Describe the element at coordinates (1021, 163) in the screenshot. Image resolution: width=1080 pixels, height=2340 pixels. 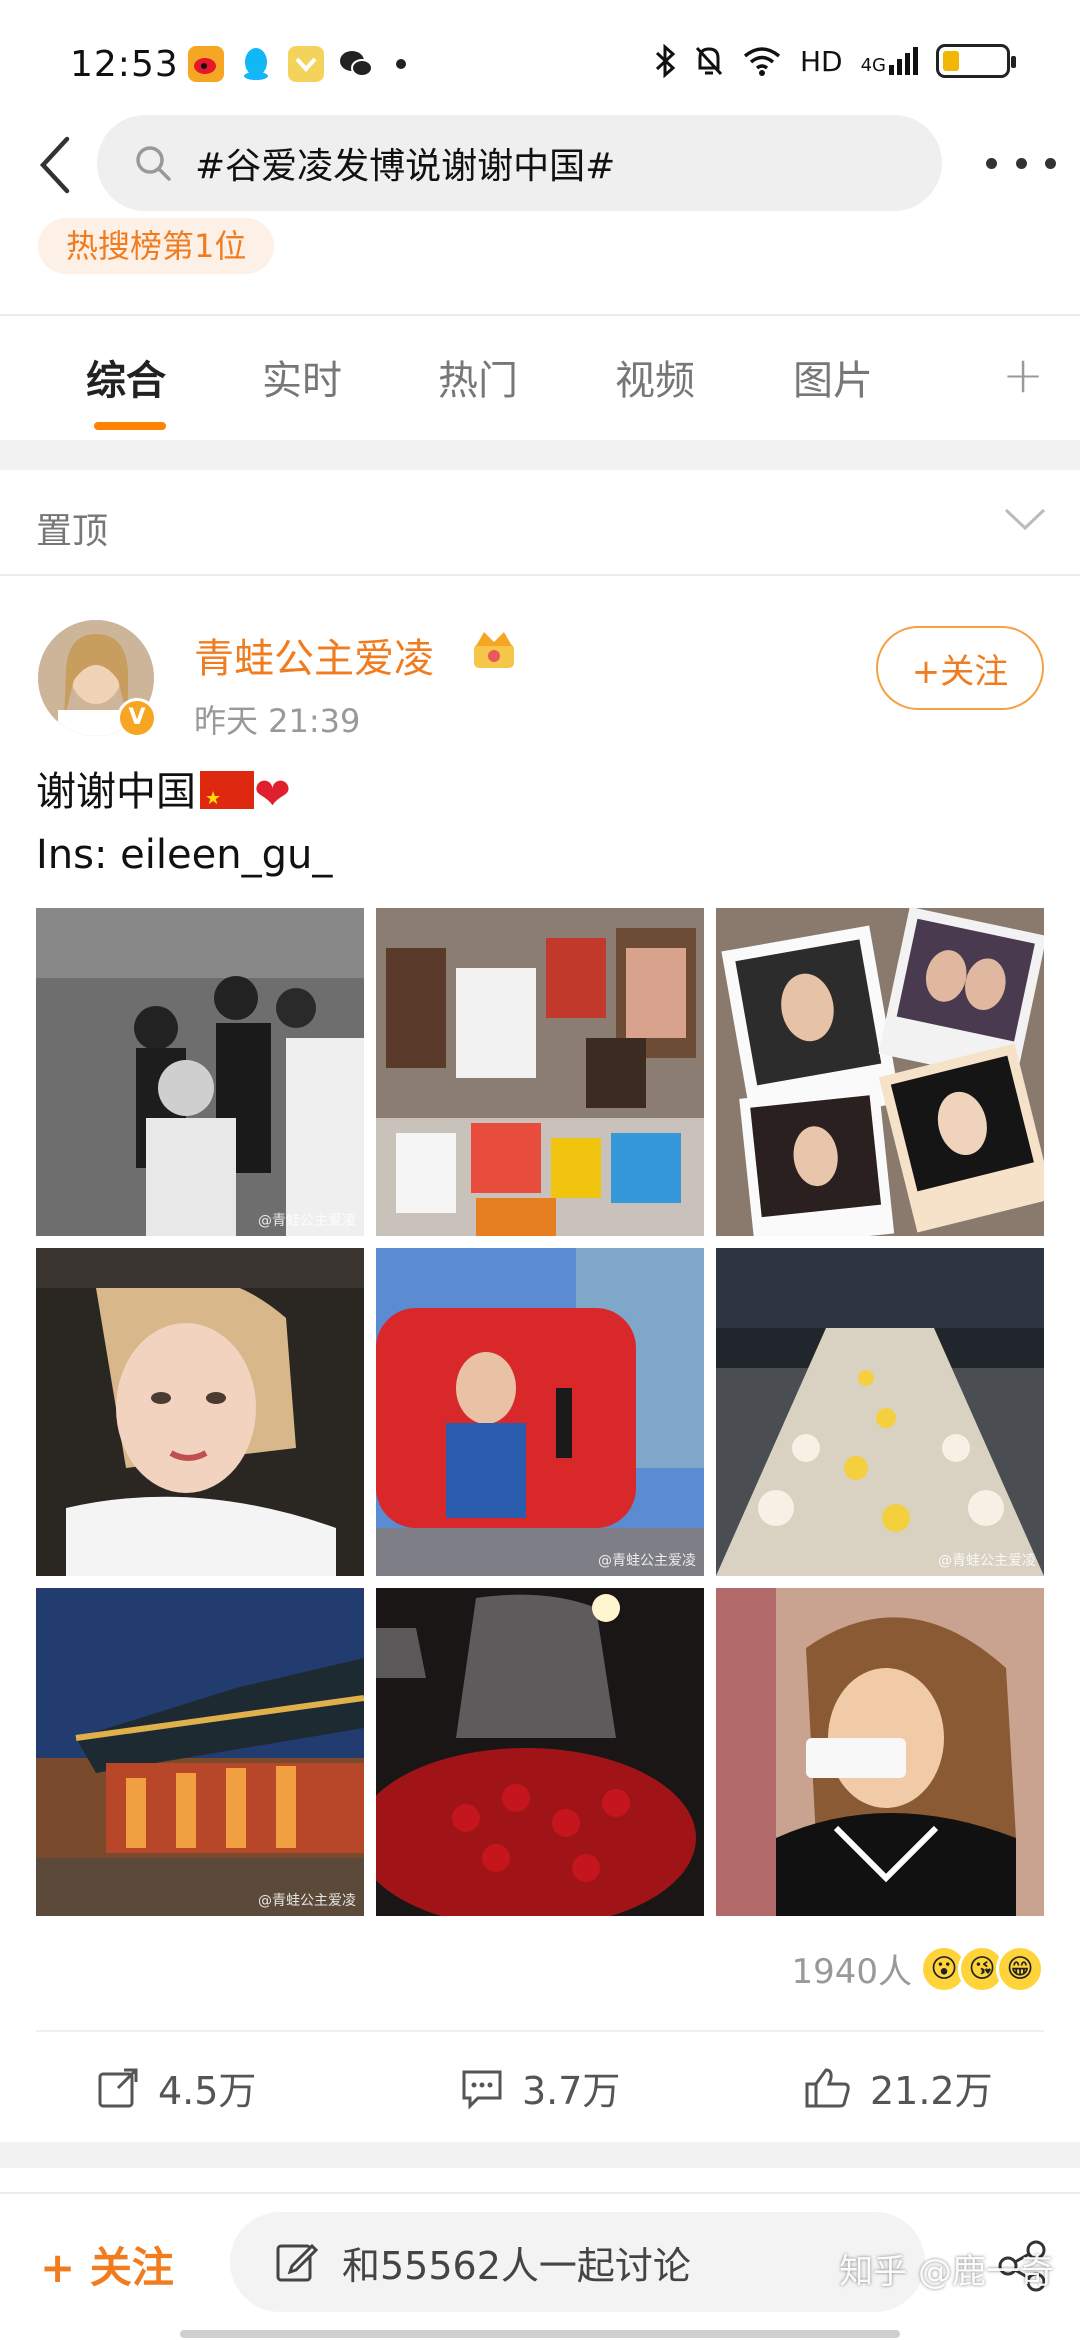
I see `more-dots-icon` at that location.